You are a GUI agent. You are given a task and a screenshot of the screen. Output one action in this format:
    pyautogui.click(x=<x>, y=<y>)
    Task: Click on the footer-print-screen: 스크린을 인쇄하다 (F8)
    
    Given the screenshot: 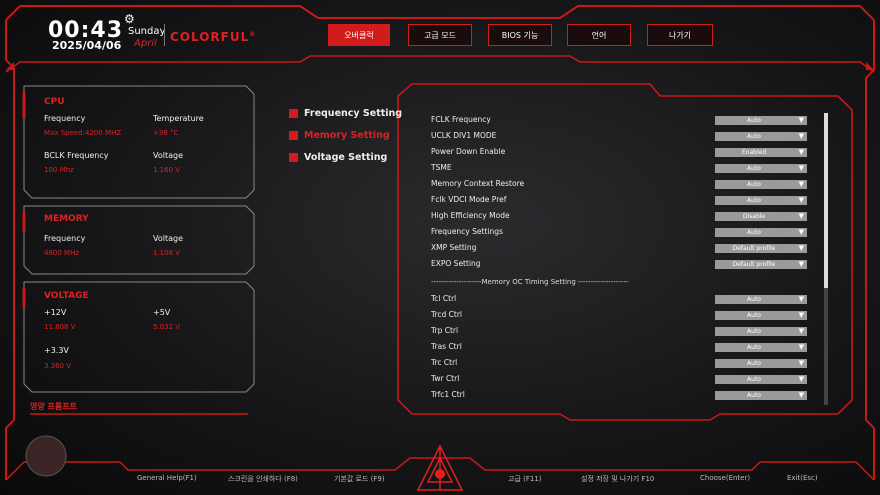 What is the action you would take?
    pyautogui.click(x=263, y=479)
    